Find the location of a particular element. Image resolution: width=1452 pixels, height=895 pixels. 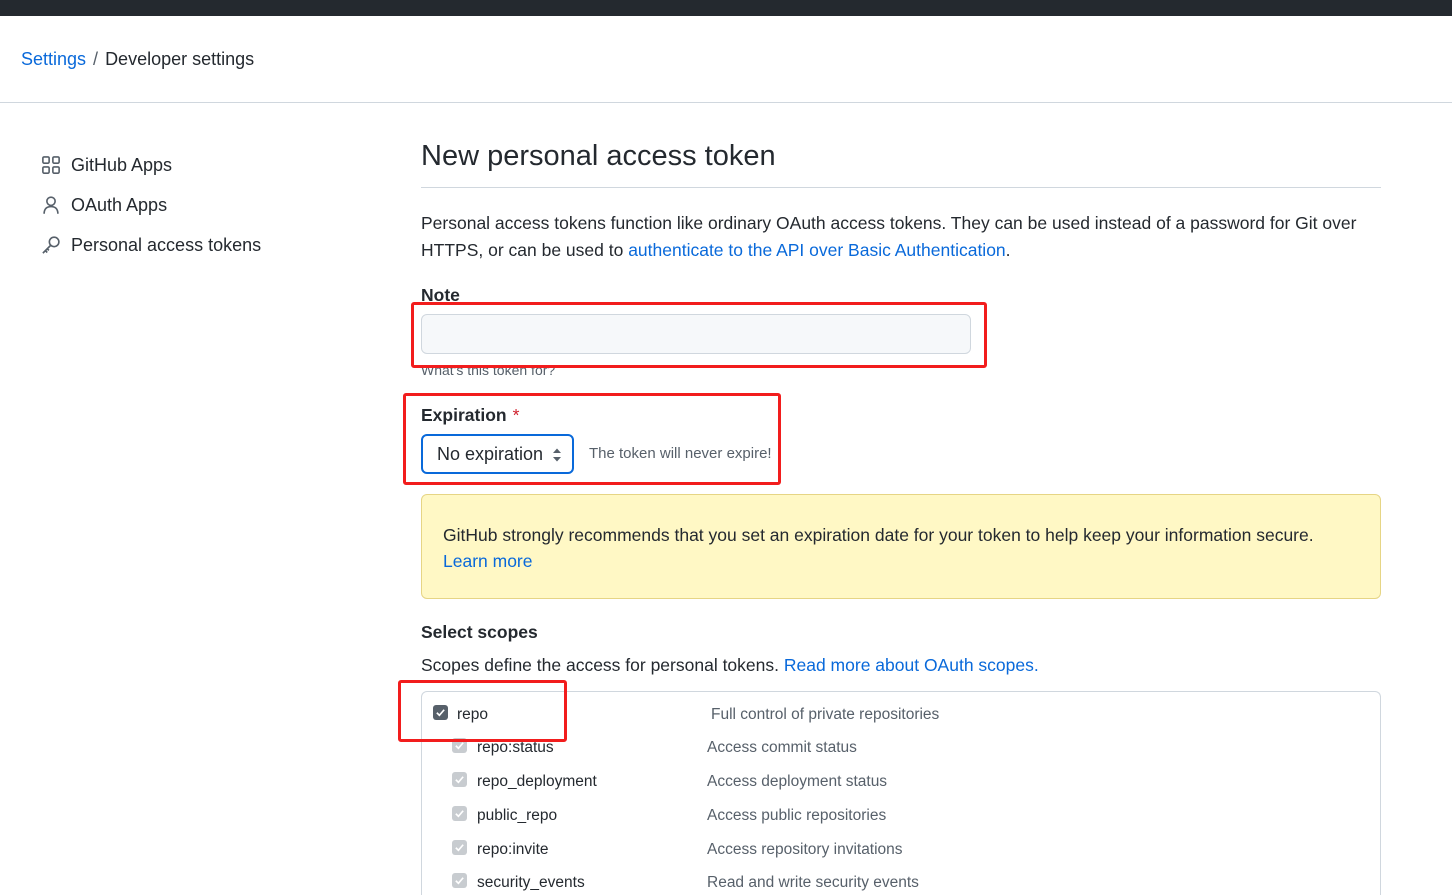

security-events-checkbox is located at coordinates (459, 880).